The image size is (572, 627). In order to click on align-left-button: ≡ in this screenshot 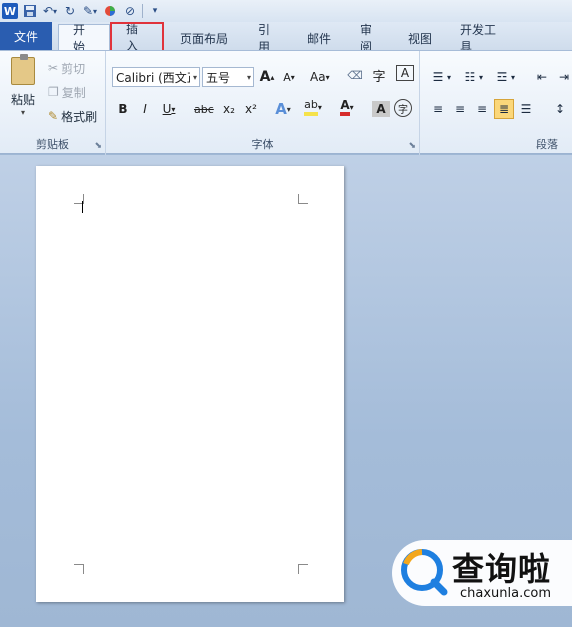, I will do `click(438, 109)`.